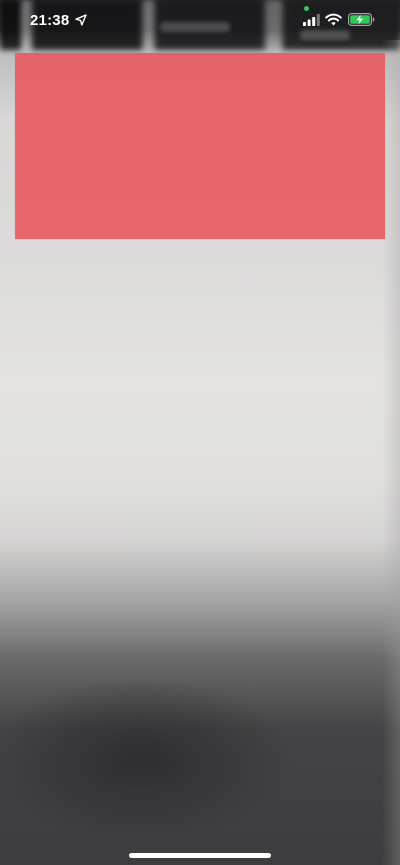 The image size is (400, 865). What do you see at coordinates (306, 8) in the screenshot?
I see `privacy-indicator-dot` at bounding box center [306, 8].